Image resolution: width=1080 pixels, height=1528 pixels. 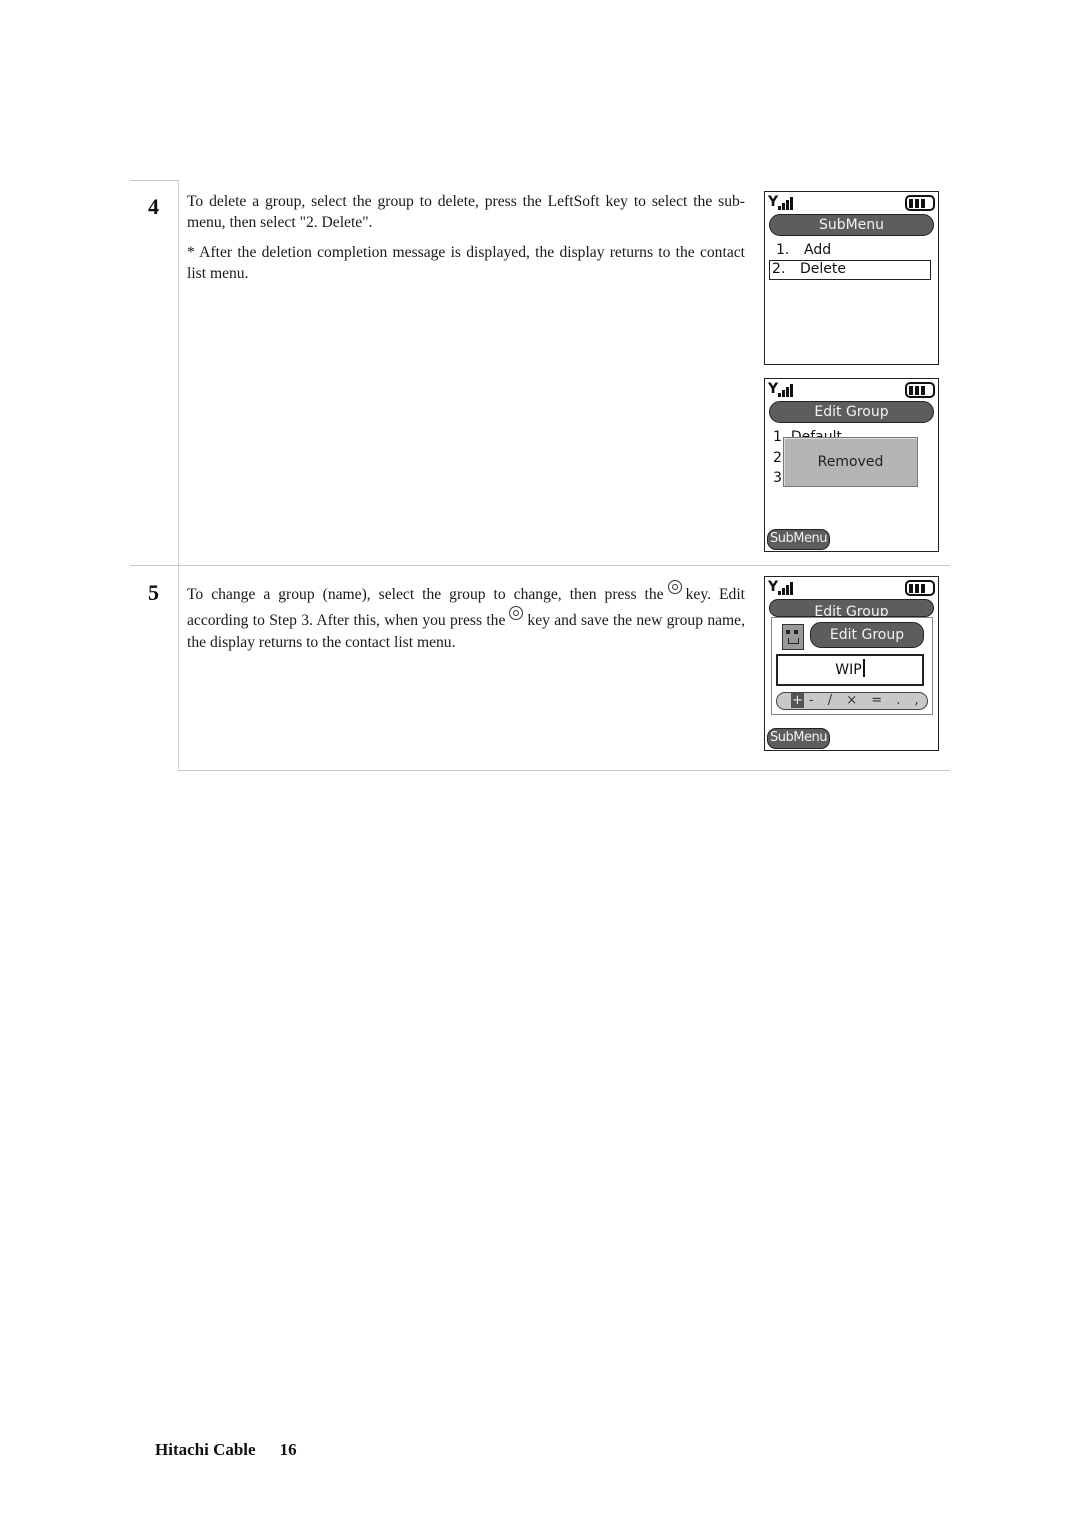 What do you see at coordinates (850, 670) in the screenshot?
I see `group-name-input: WIP` at bounding box center [850, 670].